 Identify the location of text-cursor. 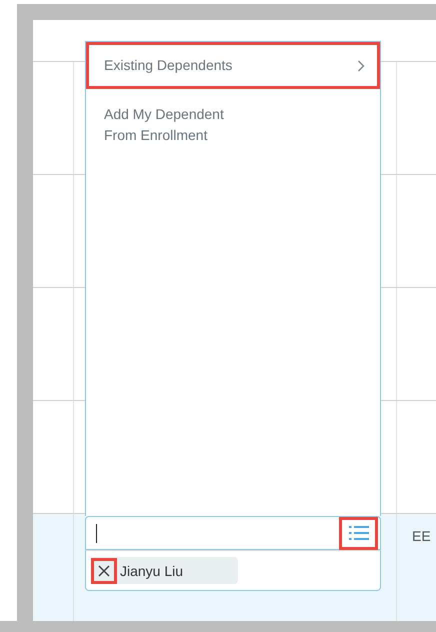
(96, 533).